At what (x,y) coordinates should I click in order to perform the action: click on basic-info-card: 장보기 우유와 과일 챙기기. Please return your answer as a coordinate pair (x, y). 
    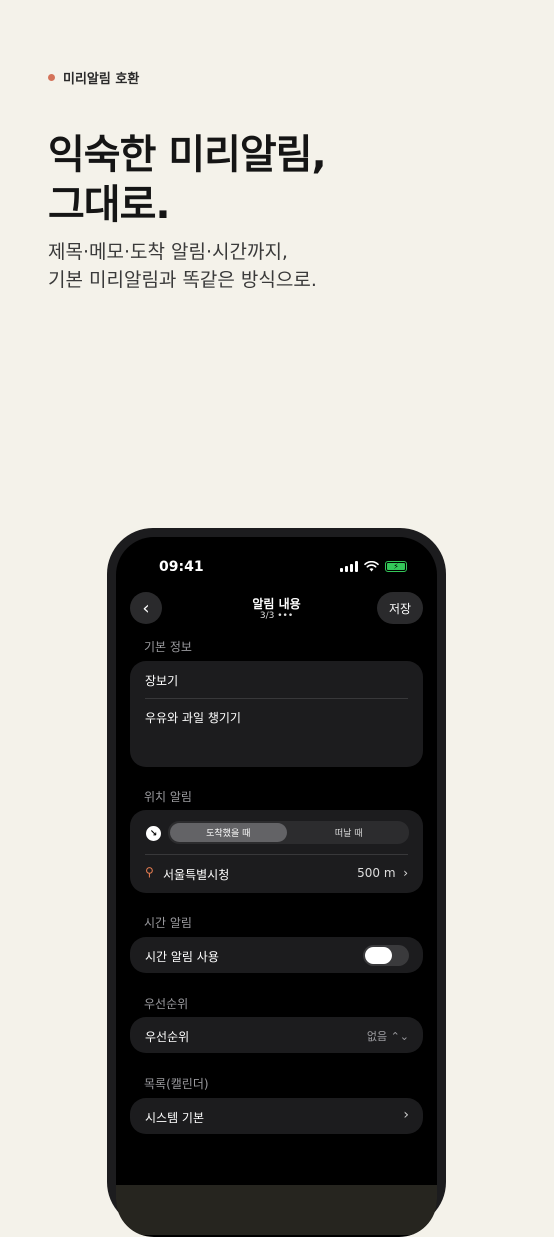
    Looking at the image, I should click on (276, 714).